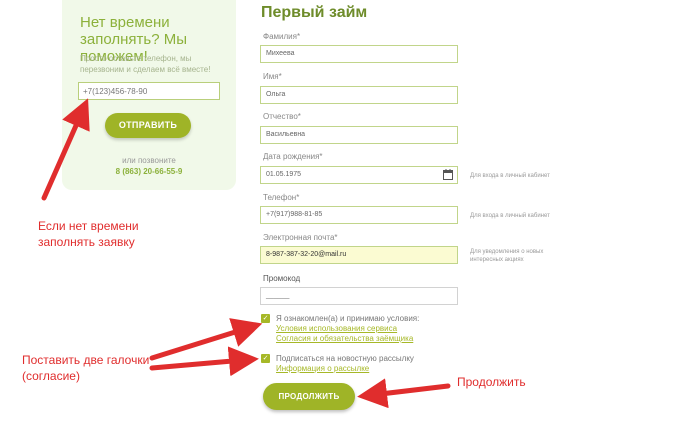  I want to click on arrow-to-continue, so click(404, 393).